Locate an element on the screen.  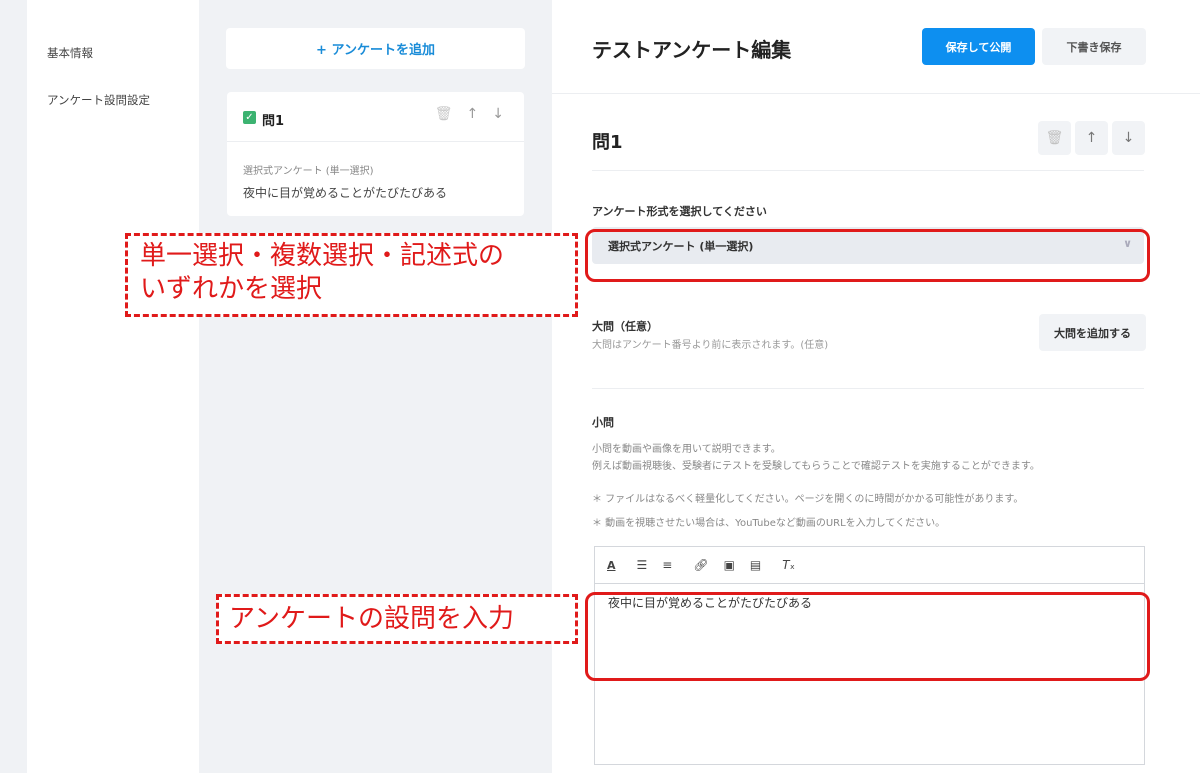
header-divider is located at coordinates (876, 93).